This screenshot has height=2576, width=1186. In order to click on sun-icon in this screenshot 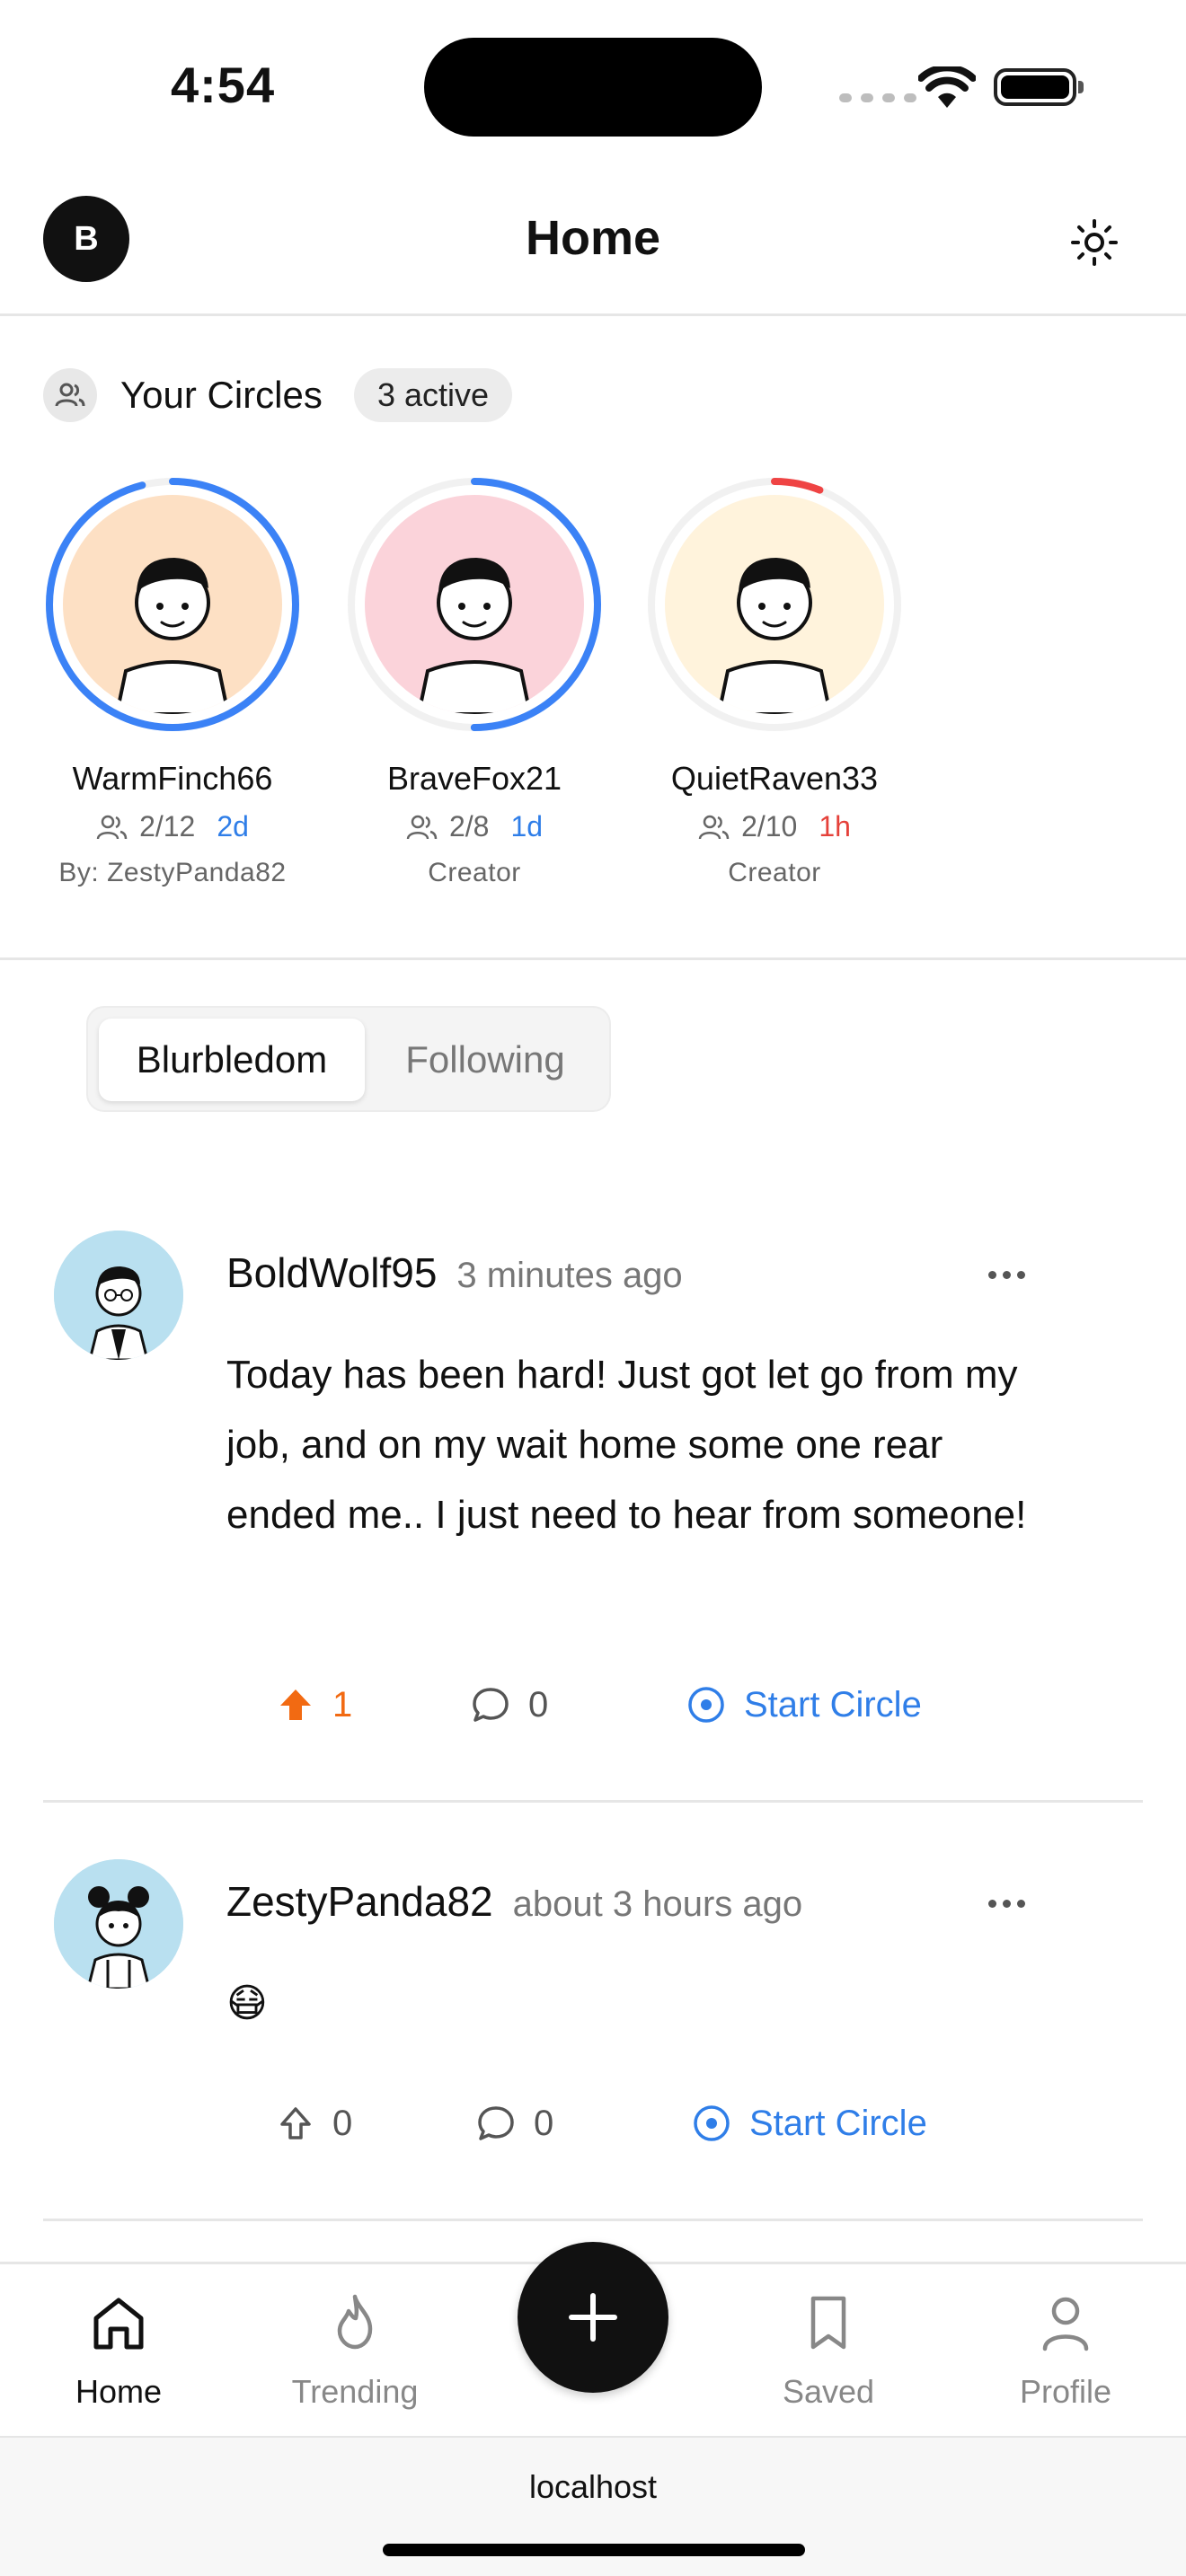, I will do `click(1094, 242)`.